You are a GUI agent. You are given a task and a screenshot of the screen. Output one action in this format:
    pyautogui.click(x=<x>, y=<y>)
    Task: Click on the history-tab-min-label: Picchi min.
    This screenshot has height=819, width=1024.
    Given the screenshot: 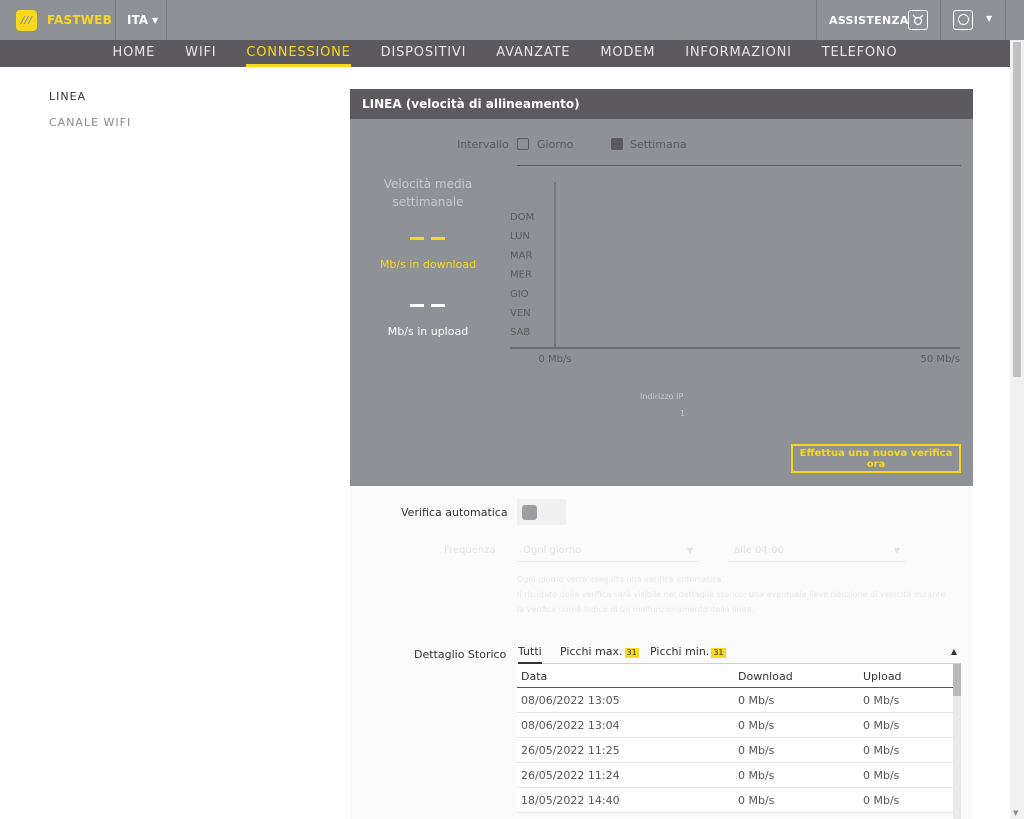 What is the action you would take?
    pyautogui.click(x=680, y=651)
    